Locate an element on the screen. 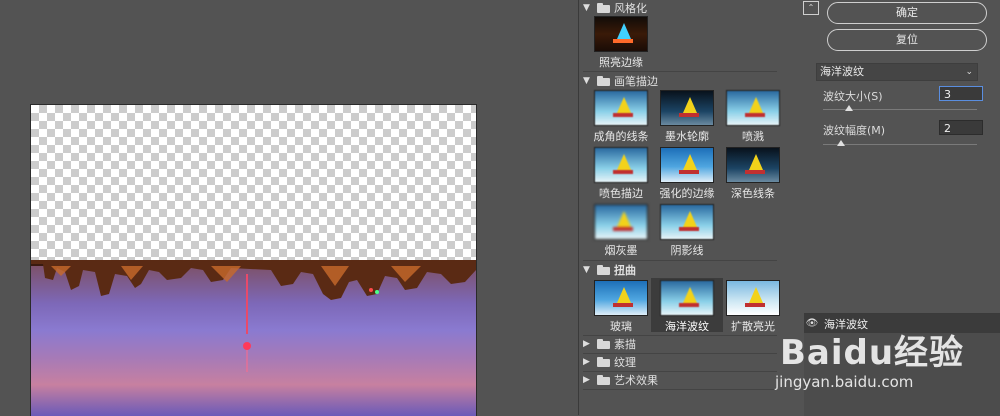 The image size is (1000, 416). baidu-watermark-logo: Baidu经验 is located at coordinates (872, 353).